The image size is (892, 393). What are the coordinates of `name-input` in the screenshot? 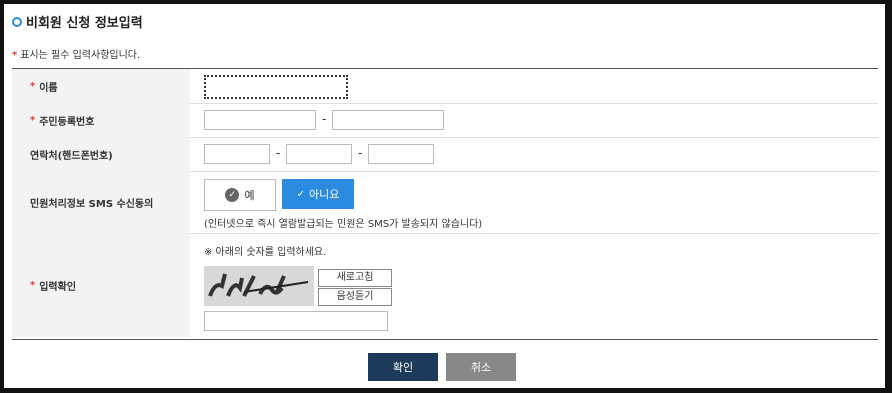 It's located at (276, 87).